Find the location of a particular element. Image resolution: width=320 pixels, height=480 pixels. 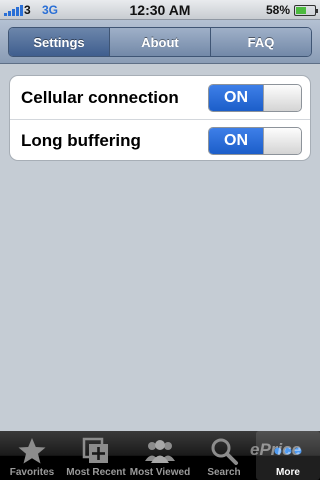

battery-percent: 58% is located at coordinates (277, 10).